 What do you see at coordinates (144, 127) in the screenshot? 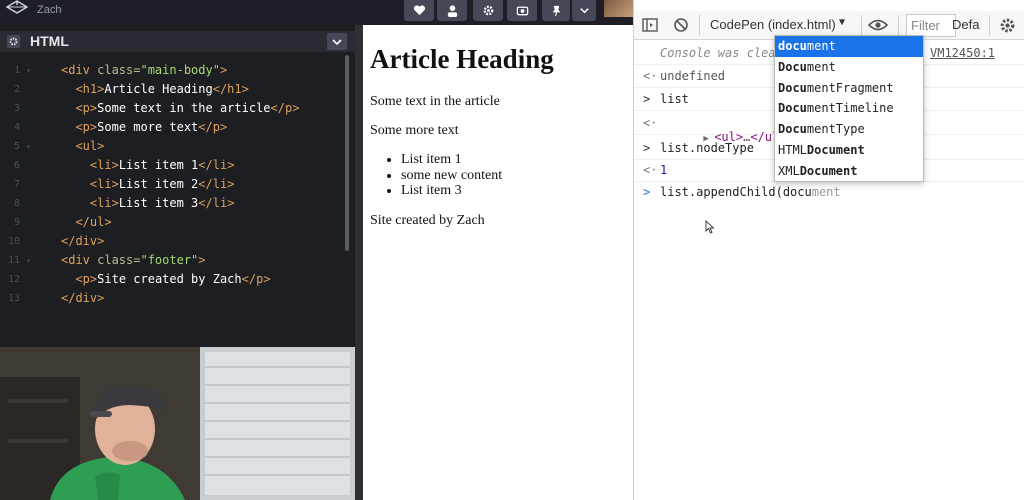
I see `code-text: <p>Some more text</p>` at bounding box center [144, 127].